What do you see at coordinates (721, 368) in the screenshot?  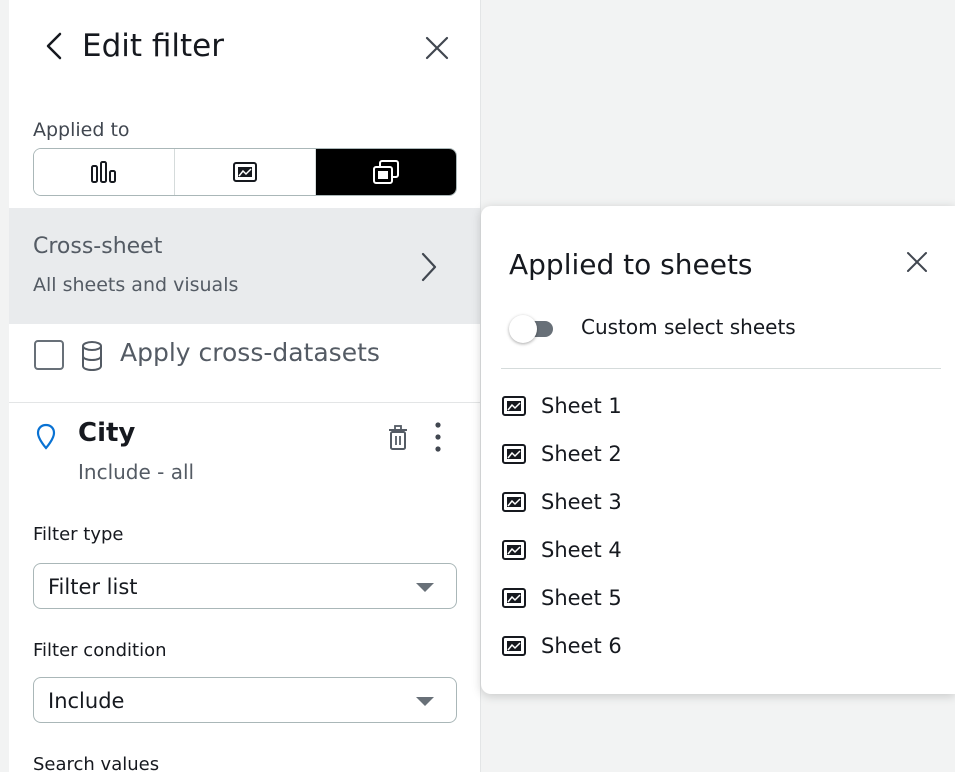 I see `popover-divider` at bounding box center [721, 368].